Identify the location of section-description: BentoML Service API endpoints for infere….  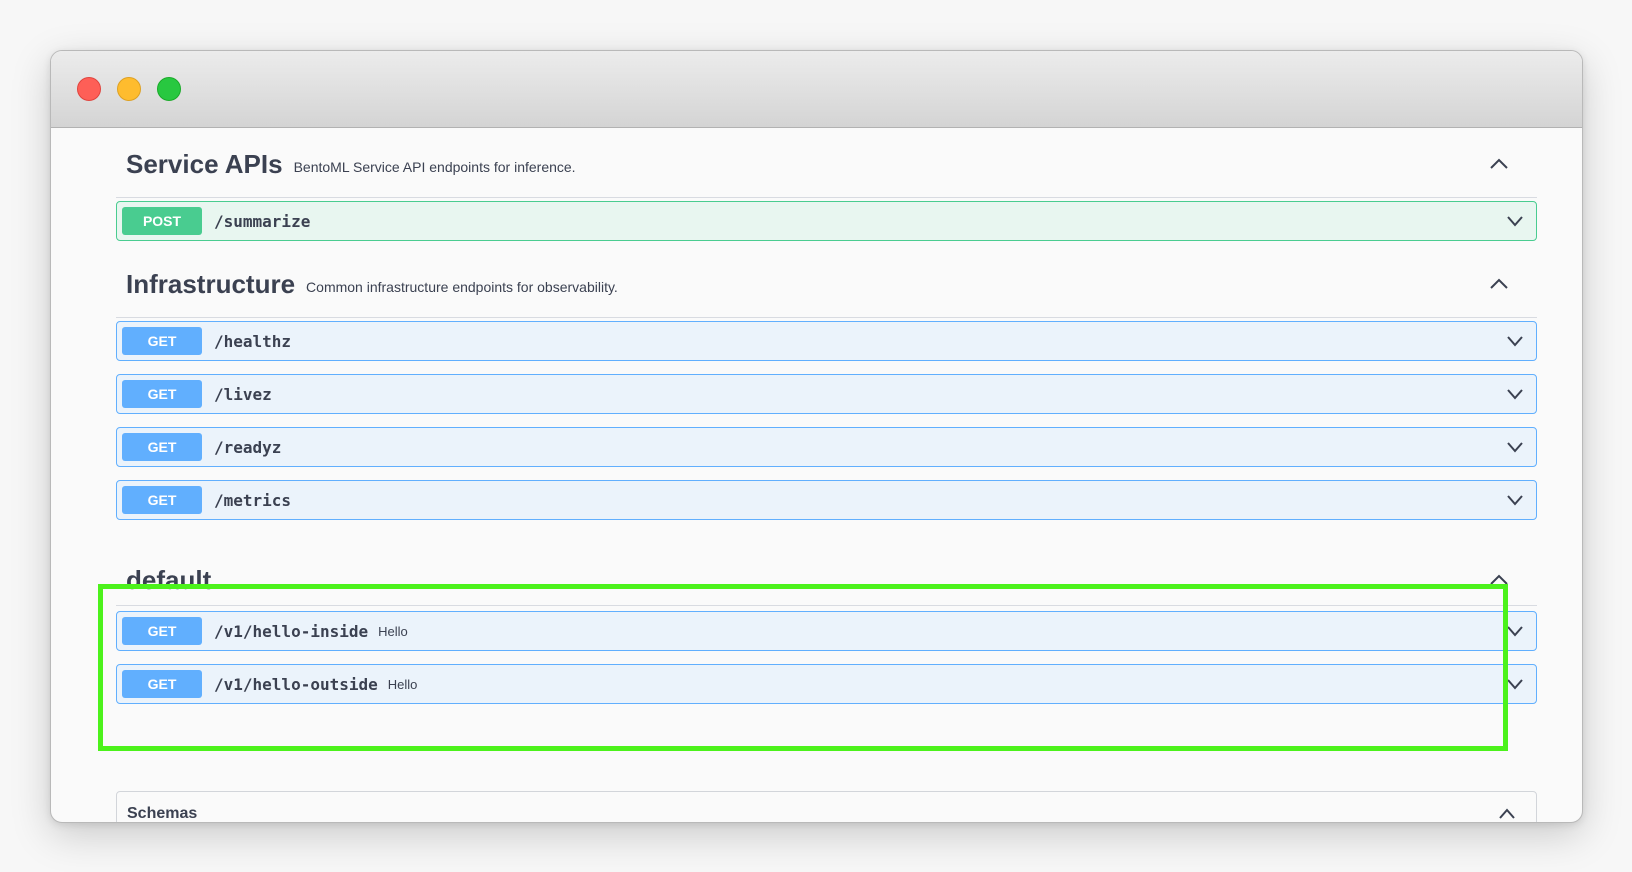
(434, 166).